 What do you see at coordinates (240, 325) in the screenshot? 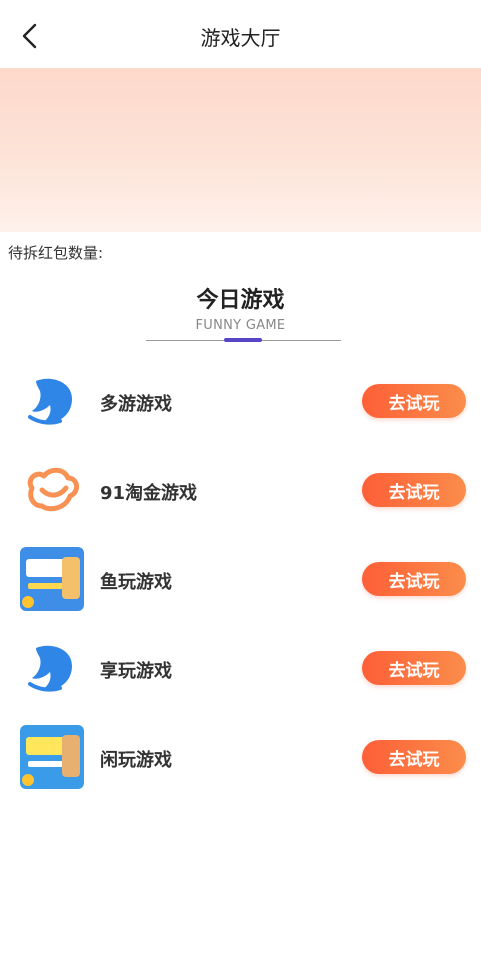
I see `section-subtitle: FUNNY GAME` at bounding box center [240, 325].